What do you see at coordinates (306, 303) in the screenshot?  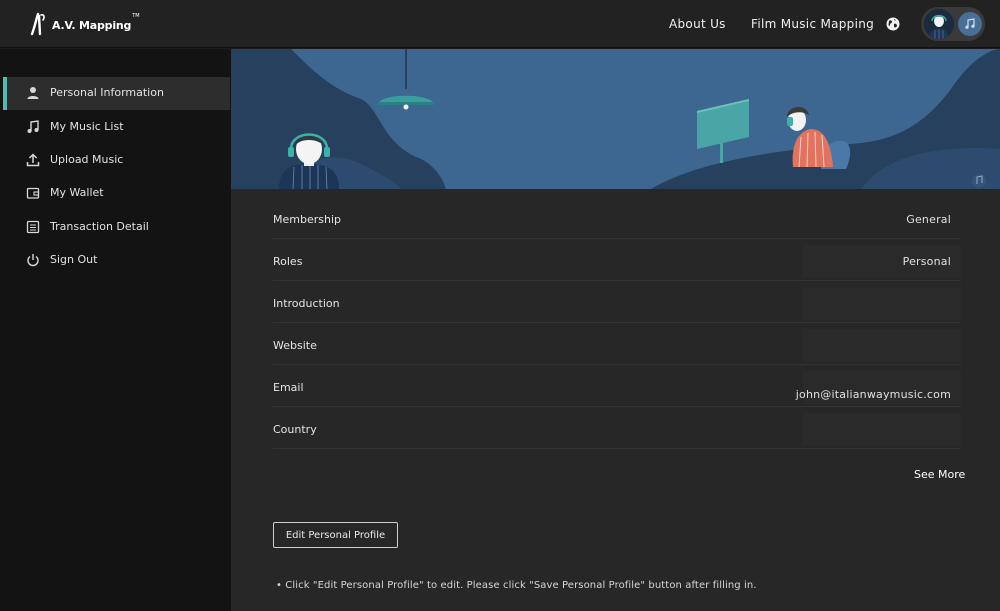 I see `field-label: Introduction` at bounding box center [306, 303].